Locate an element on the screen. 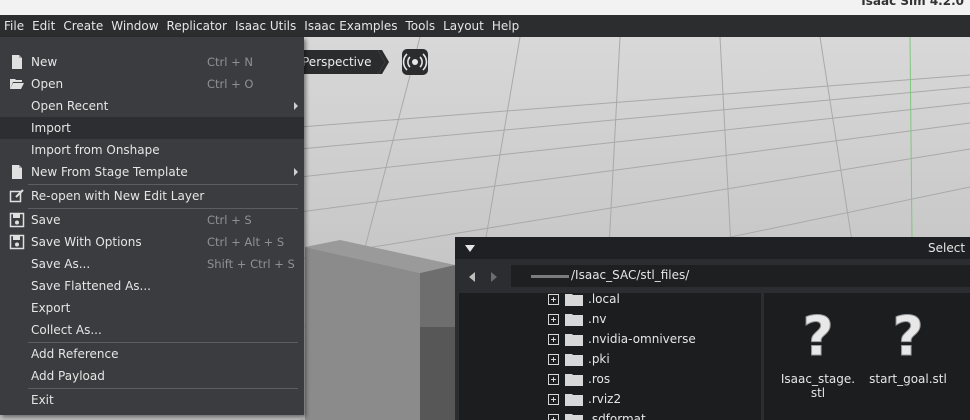 This screenshot has width=970, height=420. menu-item-label: Export is located at coordinates (51, 308).